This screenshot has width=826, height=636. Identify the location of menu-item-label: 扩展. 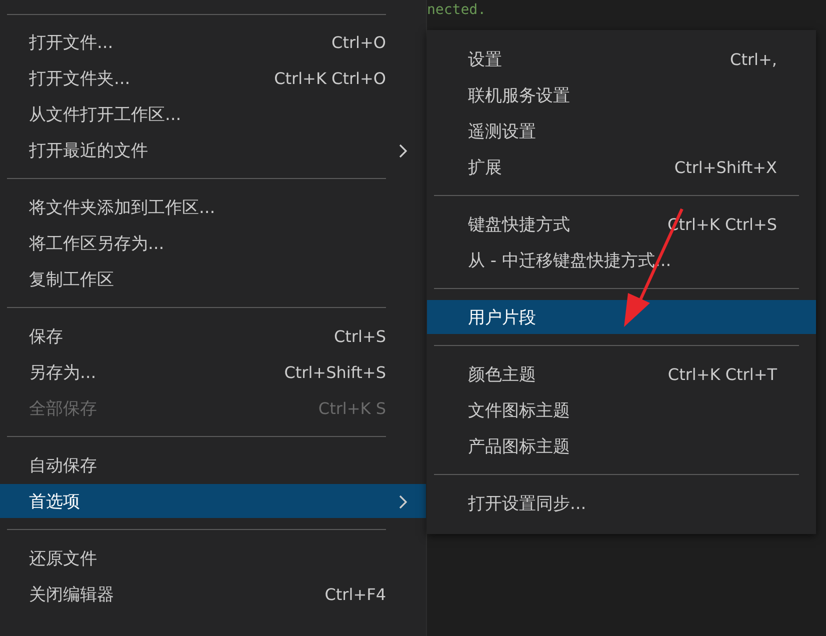
(485, 167).